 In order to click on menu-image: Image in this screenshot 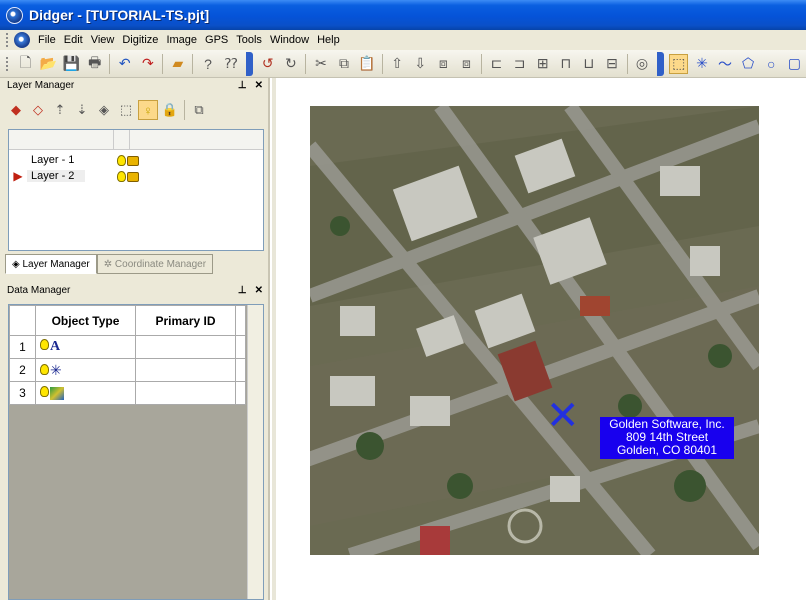, I will do `click(185, 40)`.